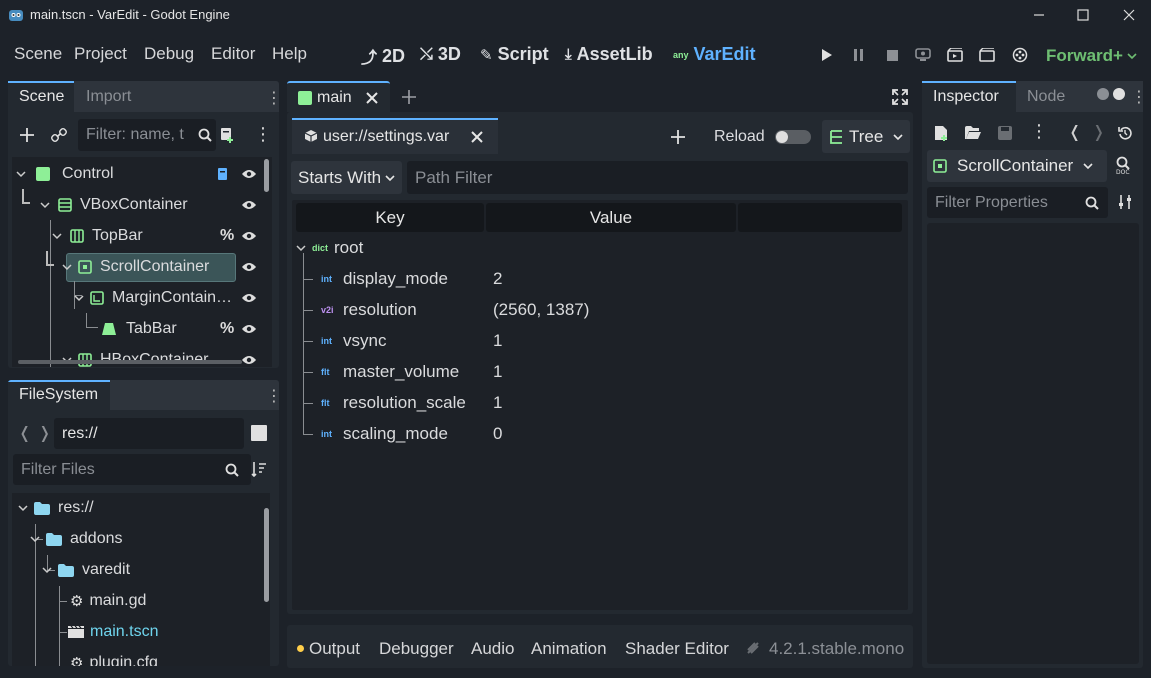 This screenshot has width=1151, height=678. Describe the element at coordinates (1125, 133) in the screenshot. I see `history-icon` at that location.